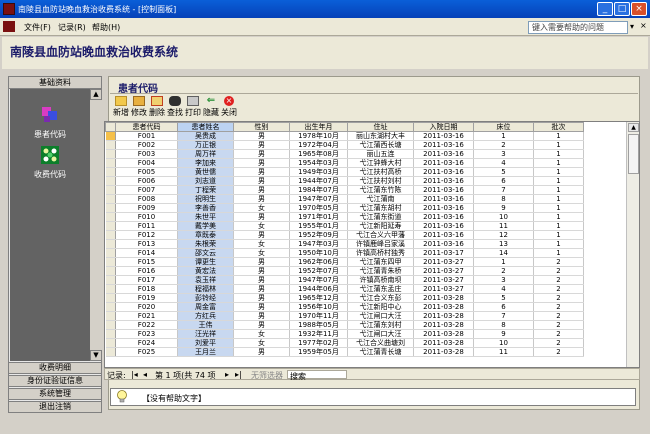 The image size is (650, 434). I want to click on table-cell: F024, so click(146, 343).